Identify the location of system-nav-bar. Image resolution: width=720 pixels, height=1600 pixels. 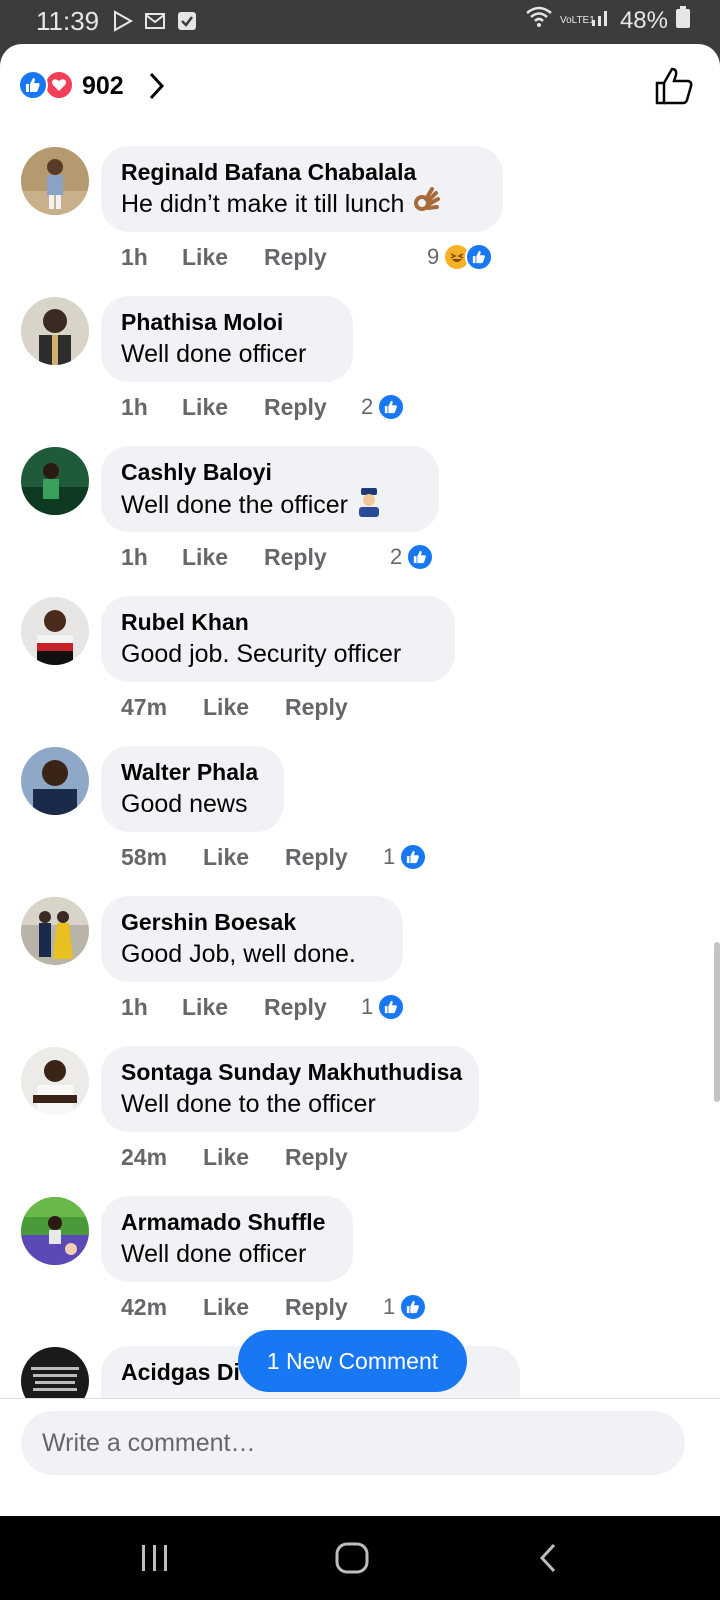
(360, 1558).